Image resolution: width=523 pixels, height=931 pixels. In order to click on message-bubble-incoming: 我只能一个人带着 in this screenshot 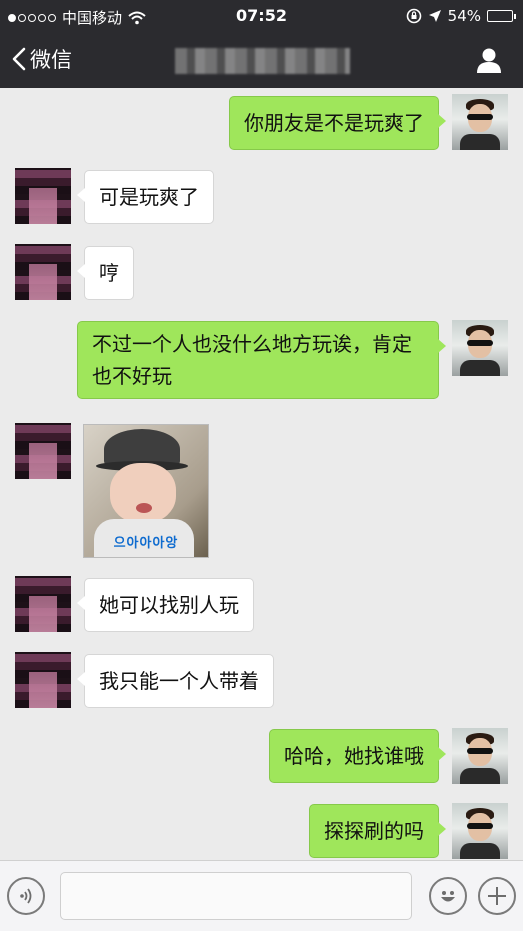, I will do `click(175, 681)`.